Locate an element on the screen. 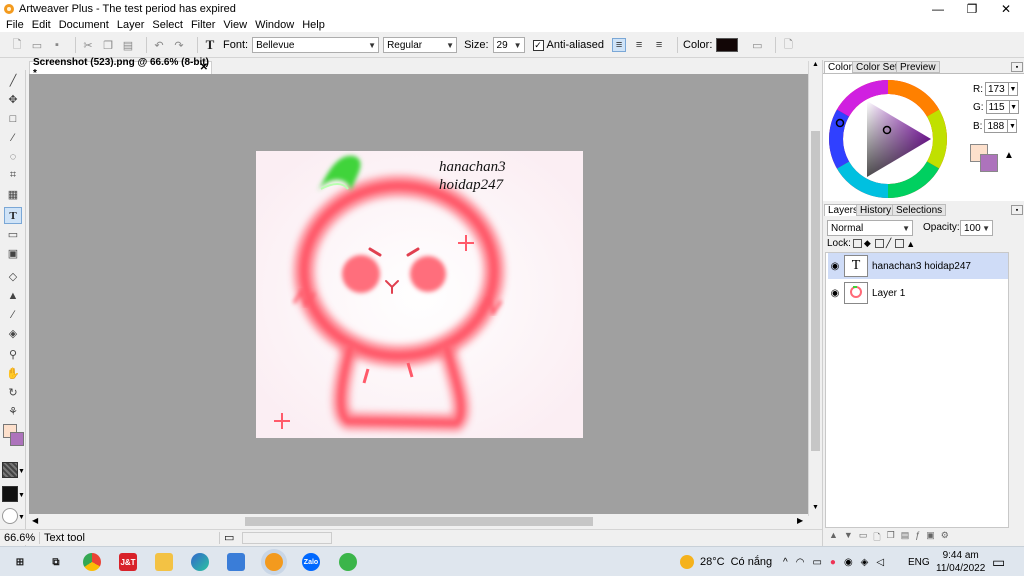 The width and height of the screenshot is (1024, 576). hand-icon: ✋ is located at coordinates (13, 373).